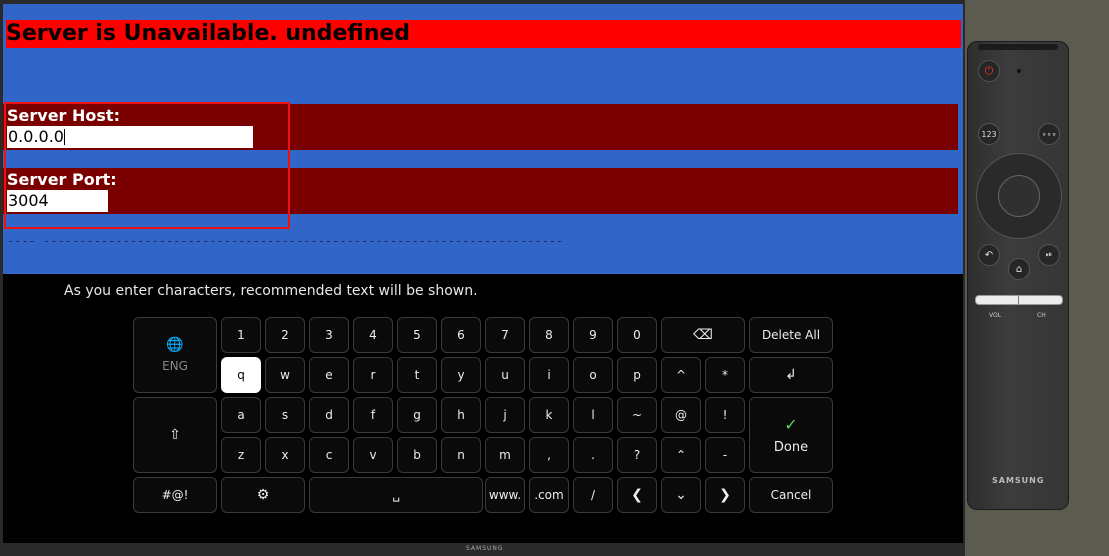  What do you see at coordinates (485, 548) in the screenshot?
I see `tv-brand-logo: SAMSUNG` at bounding box center [485, 548].